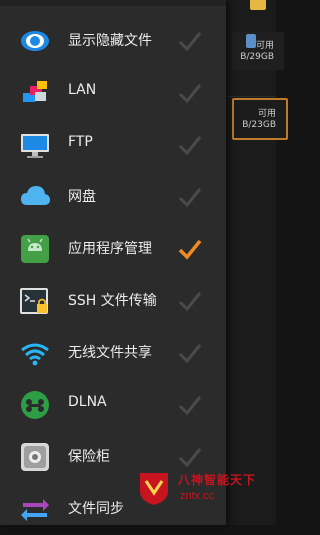 The image size is (320, 535). I want to click on drawer-item-ssh: SSH 文件传输, so click(113, 301).